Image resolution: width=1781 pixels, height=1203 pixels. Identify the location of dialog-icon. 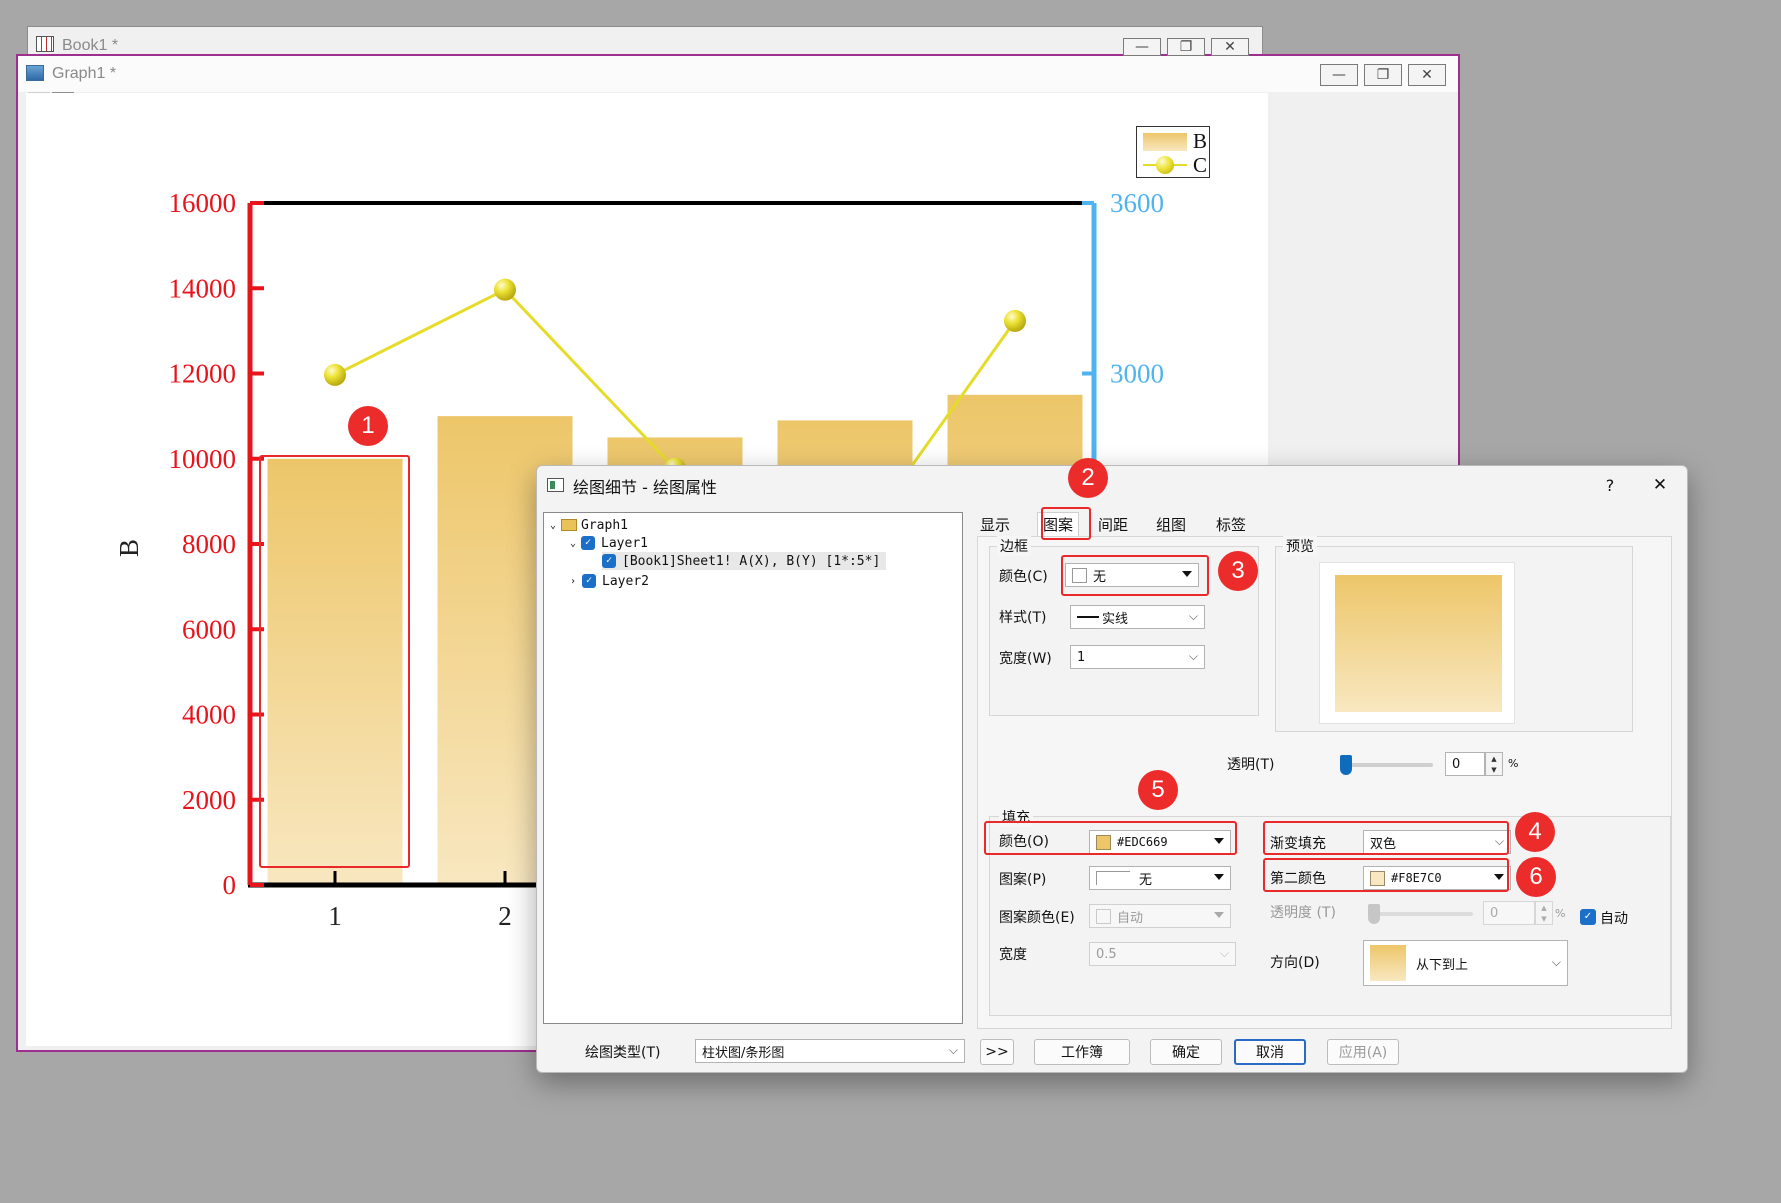
(555, 485).